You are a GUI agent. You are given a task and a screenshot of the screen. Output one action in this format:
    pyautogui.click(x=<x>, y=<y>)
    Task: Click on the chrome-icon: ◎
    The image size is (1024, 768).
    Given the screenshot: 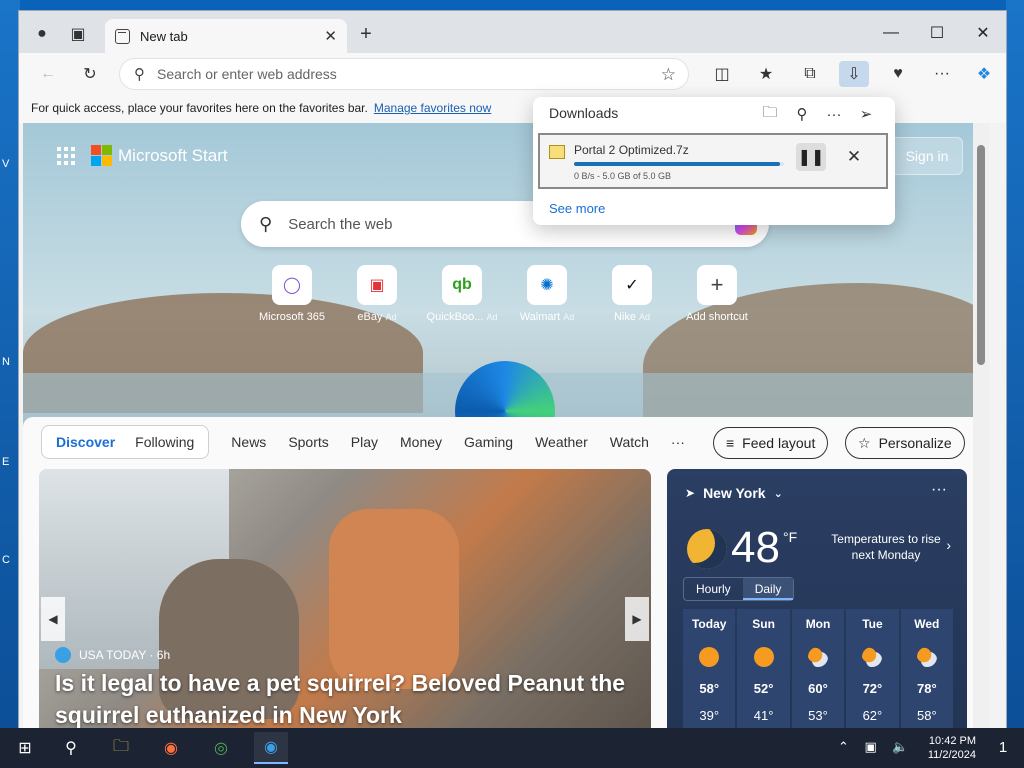 What is the action you would take?
    pyautogui.click(x=221, y=748)
    